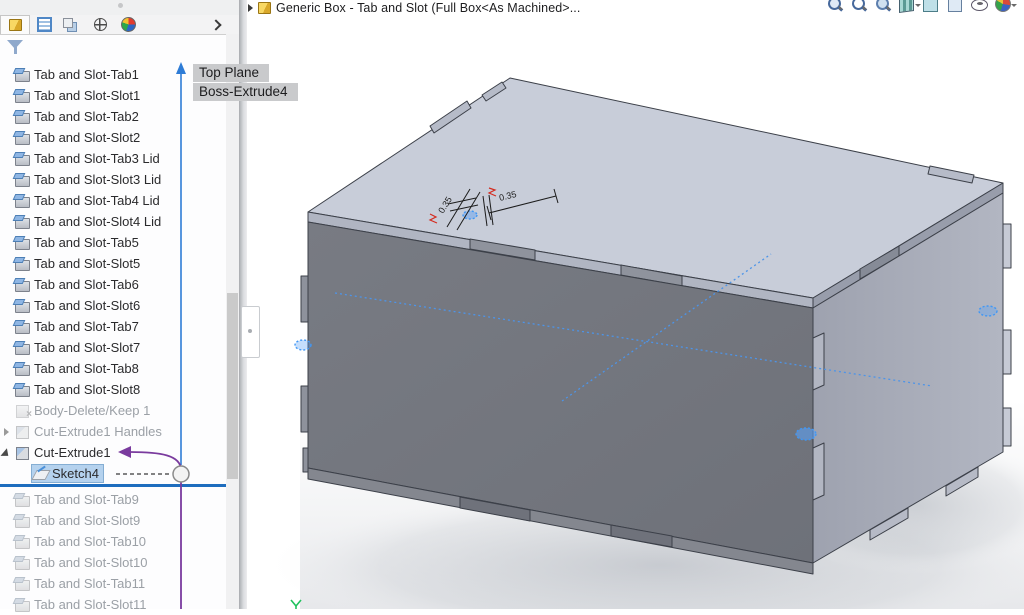 Image resolution: width=1024 pixels, height=615 pixels. I want to click on edge-tab-right, so click(1007, 246).